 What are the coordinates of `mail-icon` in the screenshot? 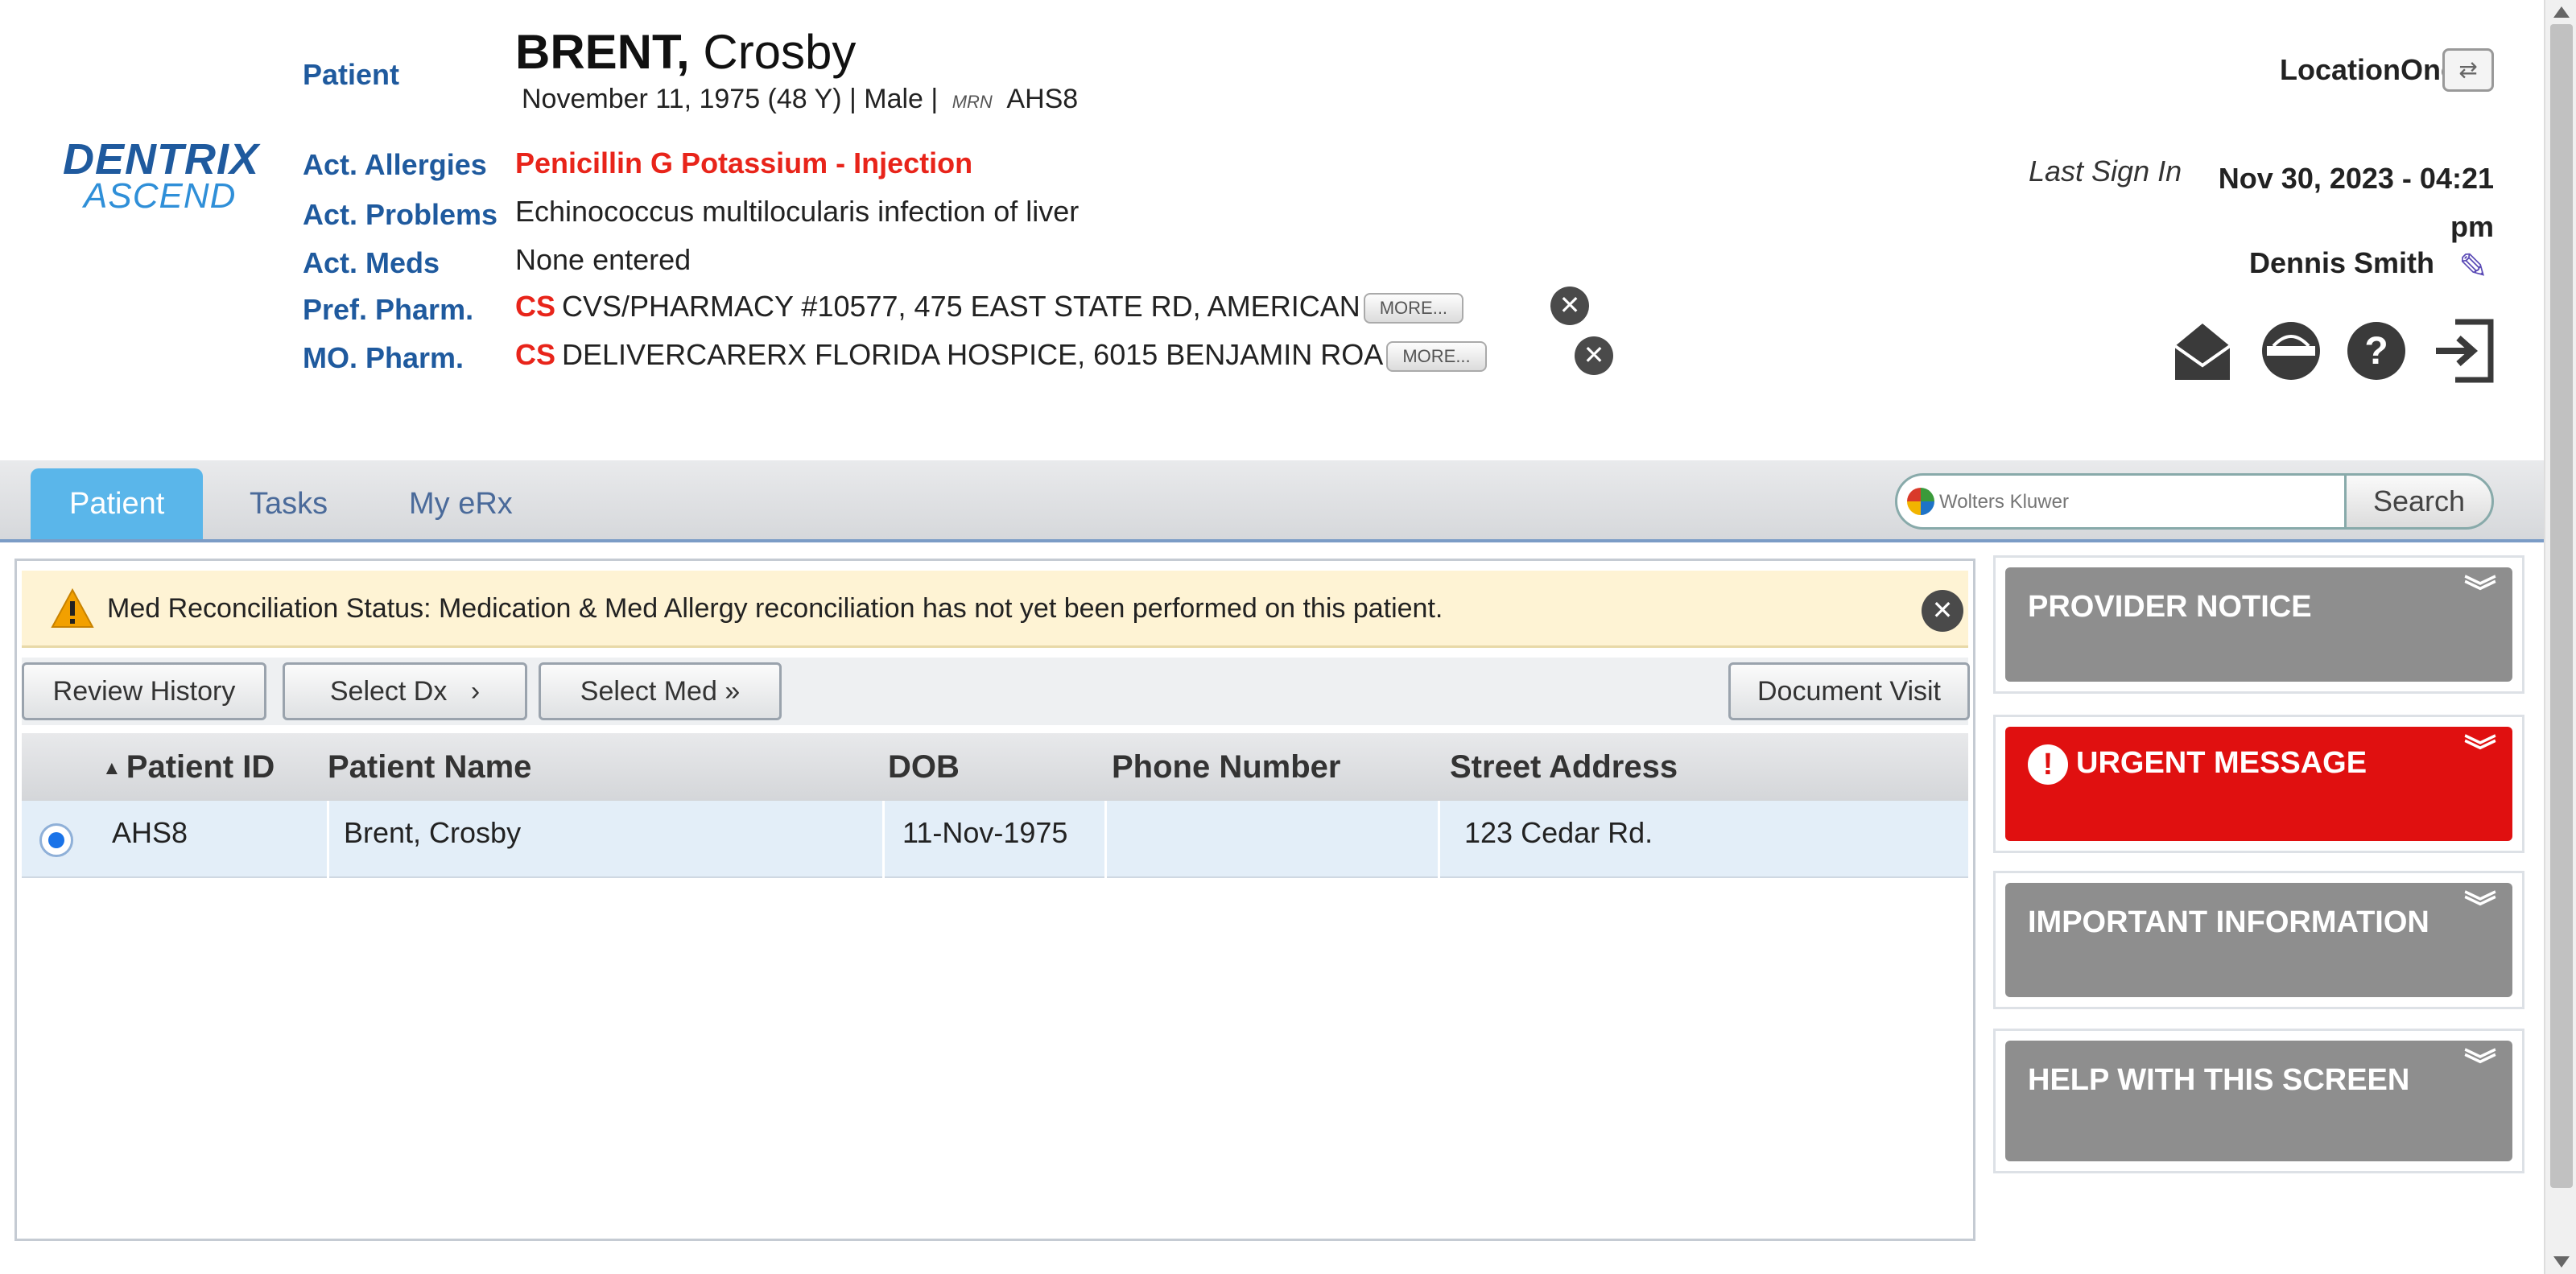 It's located at (2202, 350).